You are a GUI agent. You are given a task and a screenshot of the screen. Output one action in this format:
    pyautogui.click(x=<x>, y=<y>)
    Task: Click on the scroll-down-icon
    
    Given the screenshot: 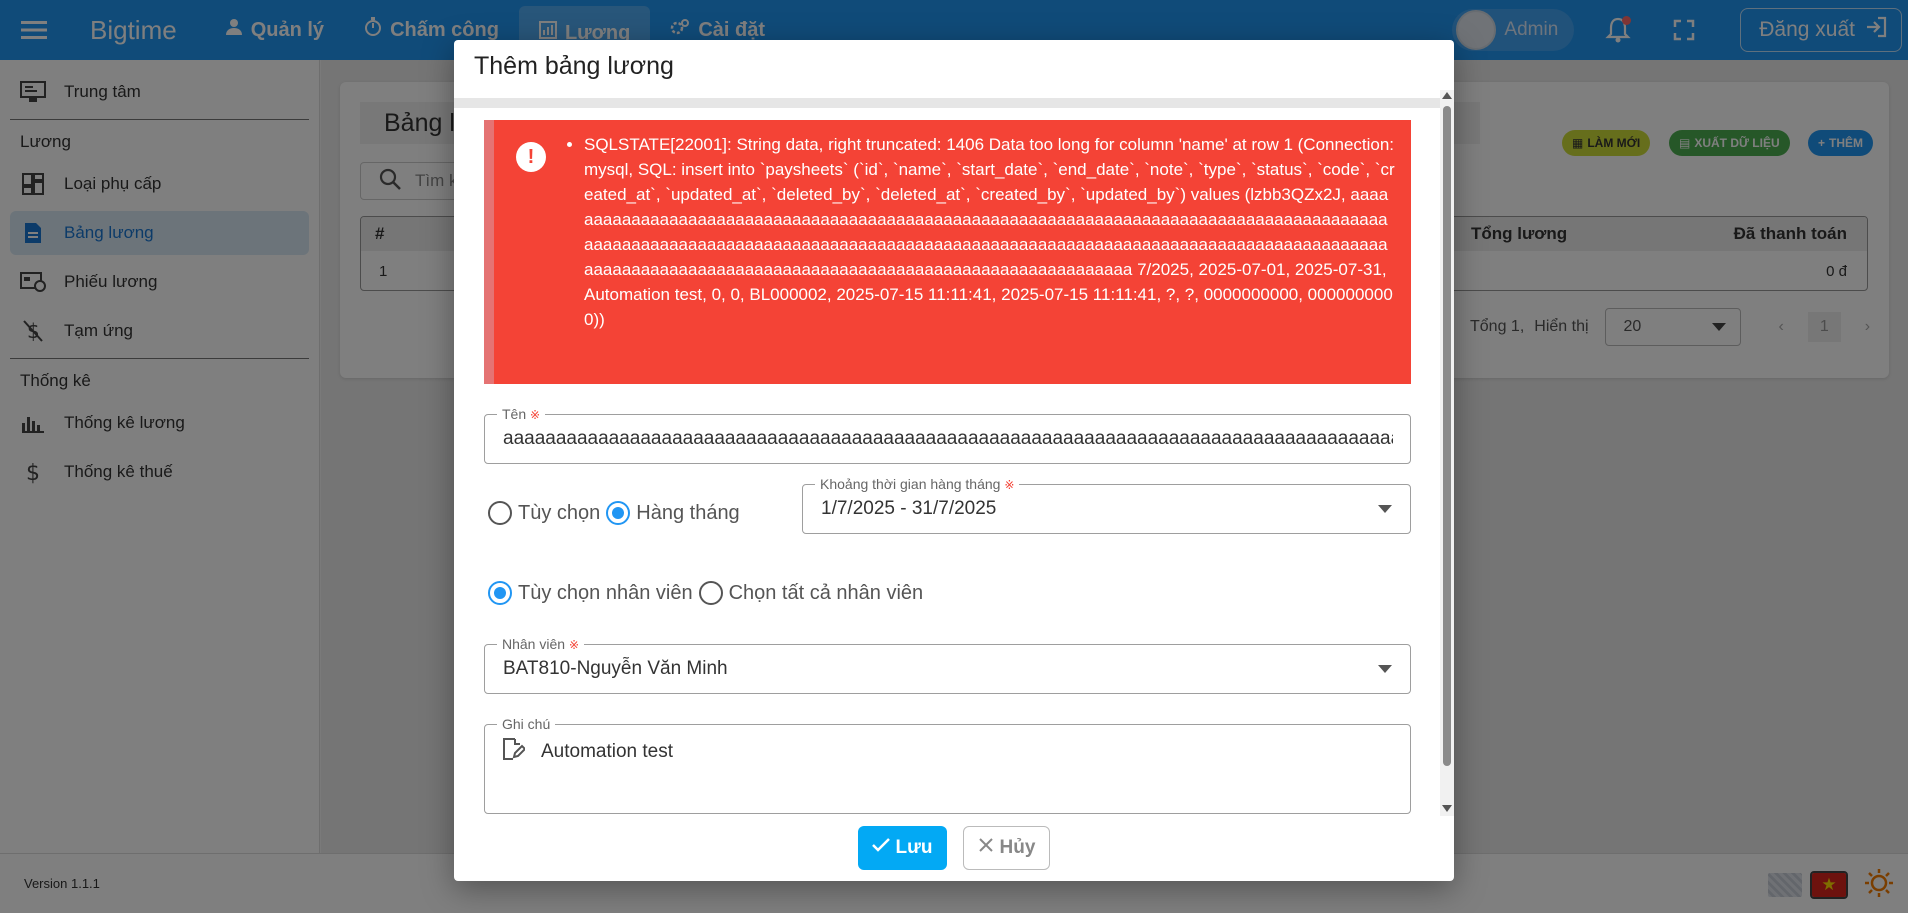 What is the action you would take?
    pyautogui.click(x=1447, y=808)
    